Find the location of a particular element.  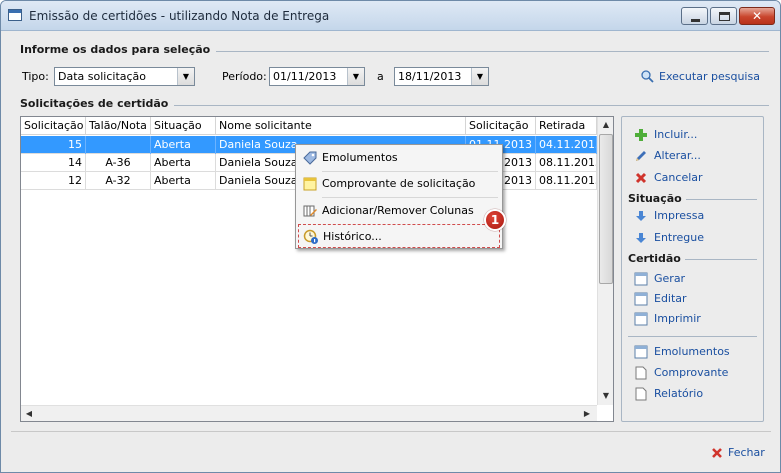

date-range-separator: a is located at coordinates (380, 76).